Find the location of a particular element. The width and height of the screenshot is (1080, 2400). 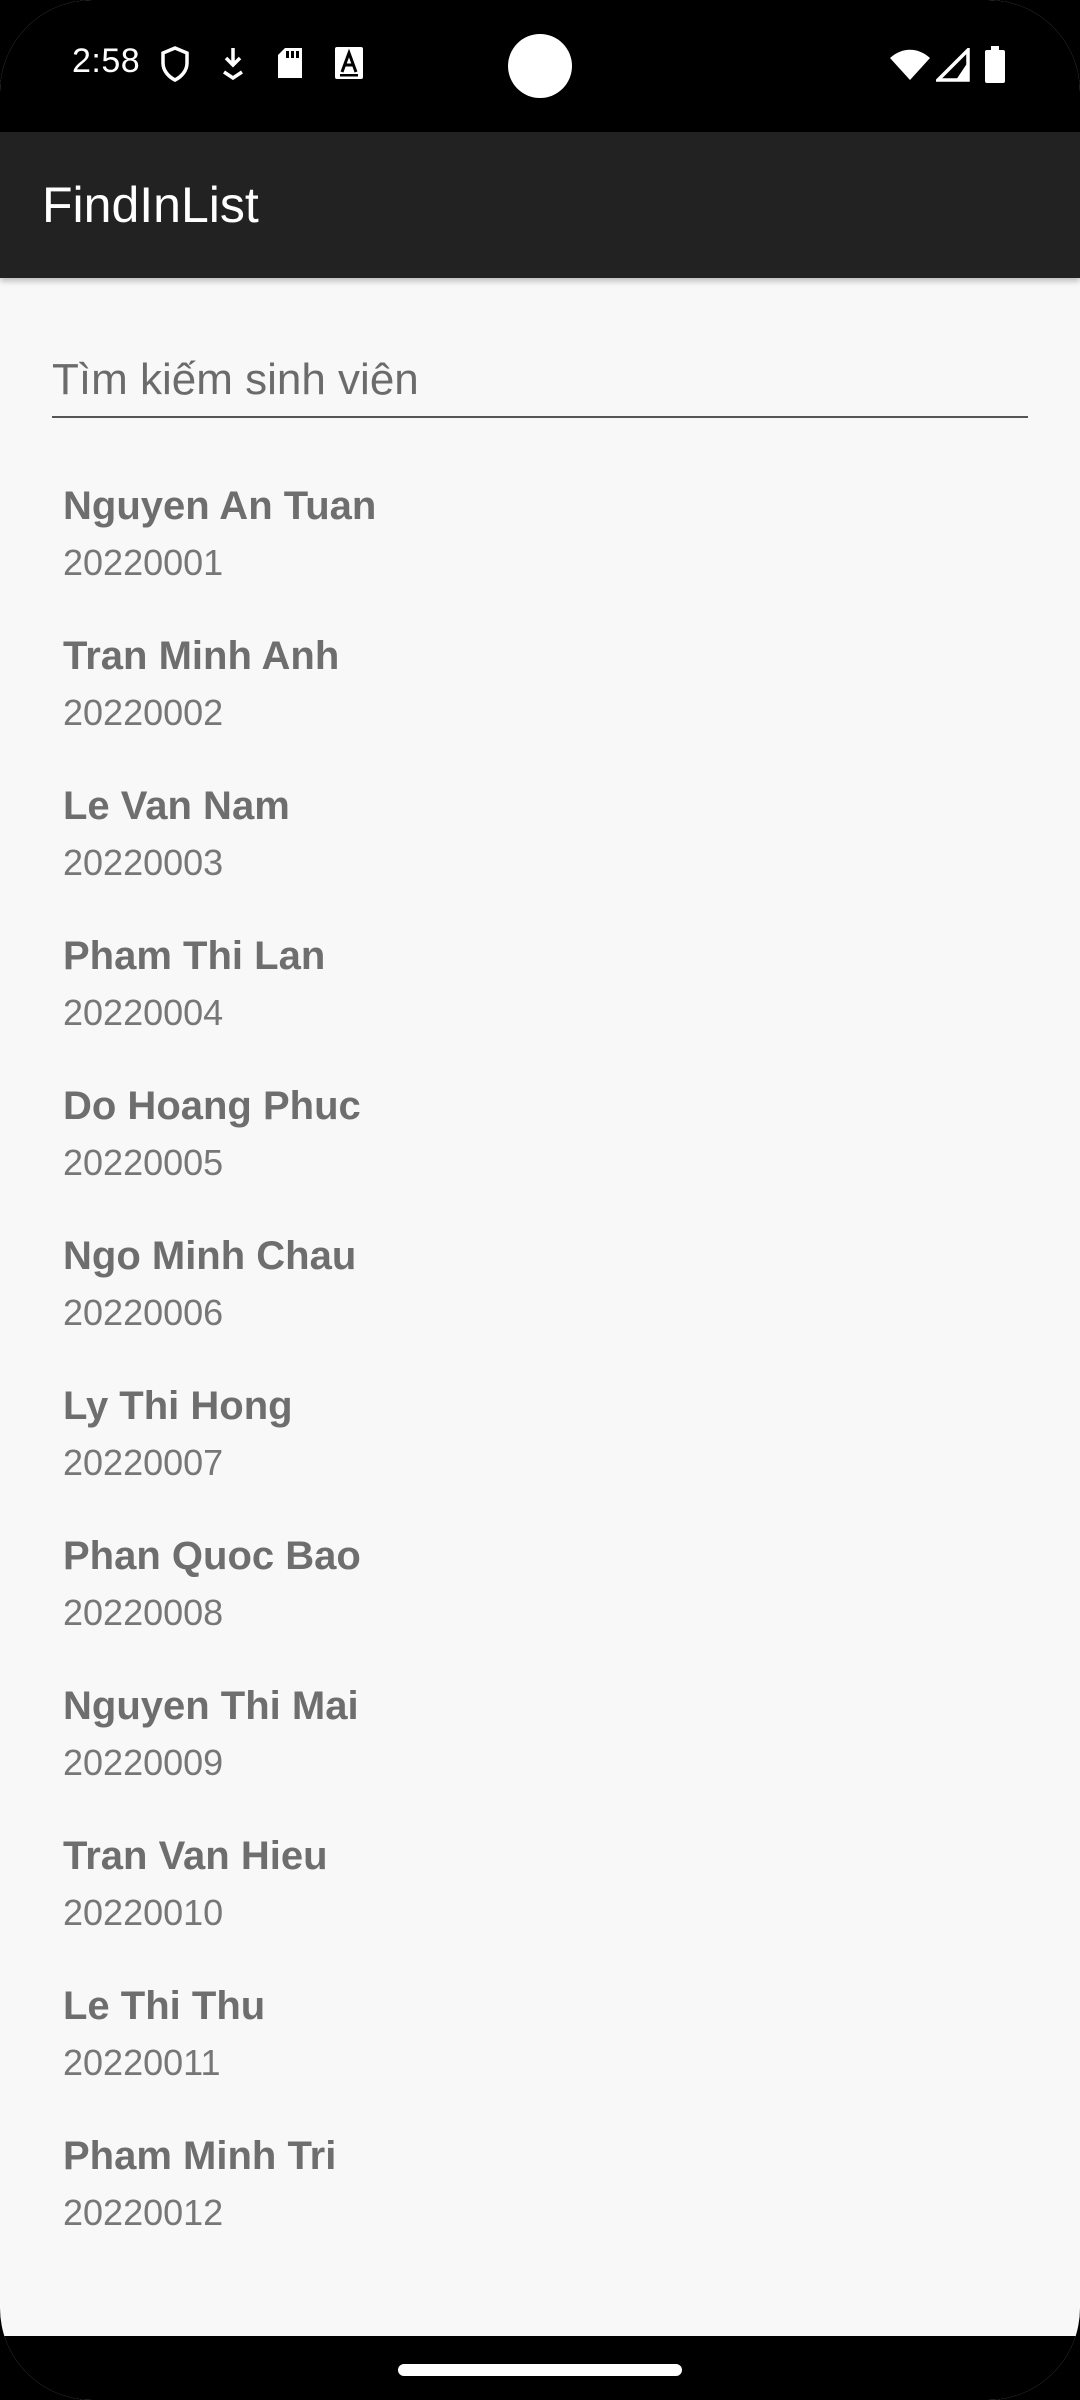

navigation-bar is located at coordinates (540, 2368).